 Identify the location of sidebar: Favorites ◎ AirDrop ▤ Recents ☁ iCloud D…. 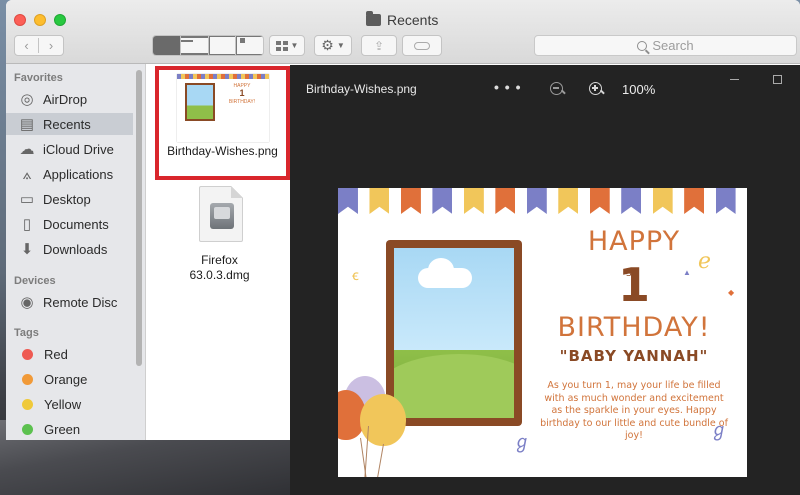
(76, 252).